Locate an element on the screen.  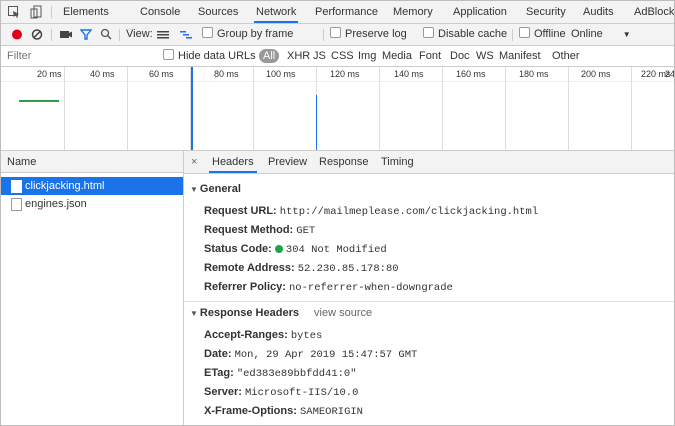
status-code-value: 304 Not Modified is located at coordinates (336, 250).